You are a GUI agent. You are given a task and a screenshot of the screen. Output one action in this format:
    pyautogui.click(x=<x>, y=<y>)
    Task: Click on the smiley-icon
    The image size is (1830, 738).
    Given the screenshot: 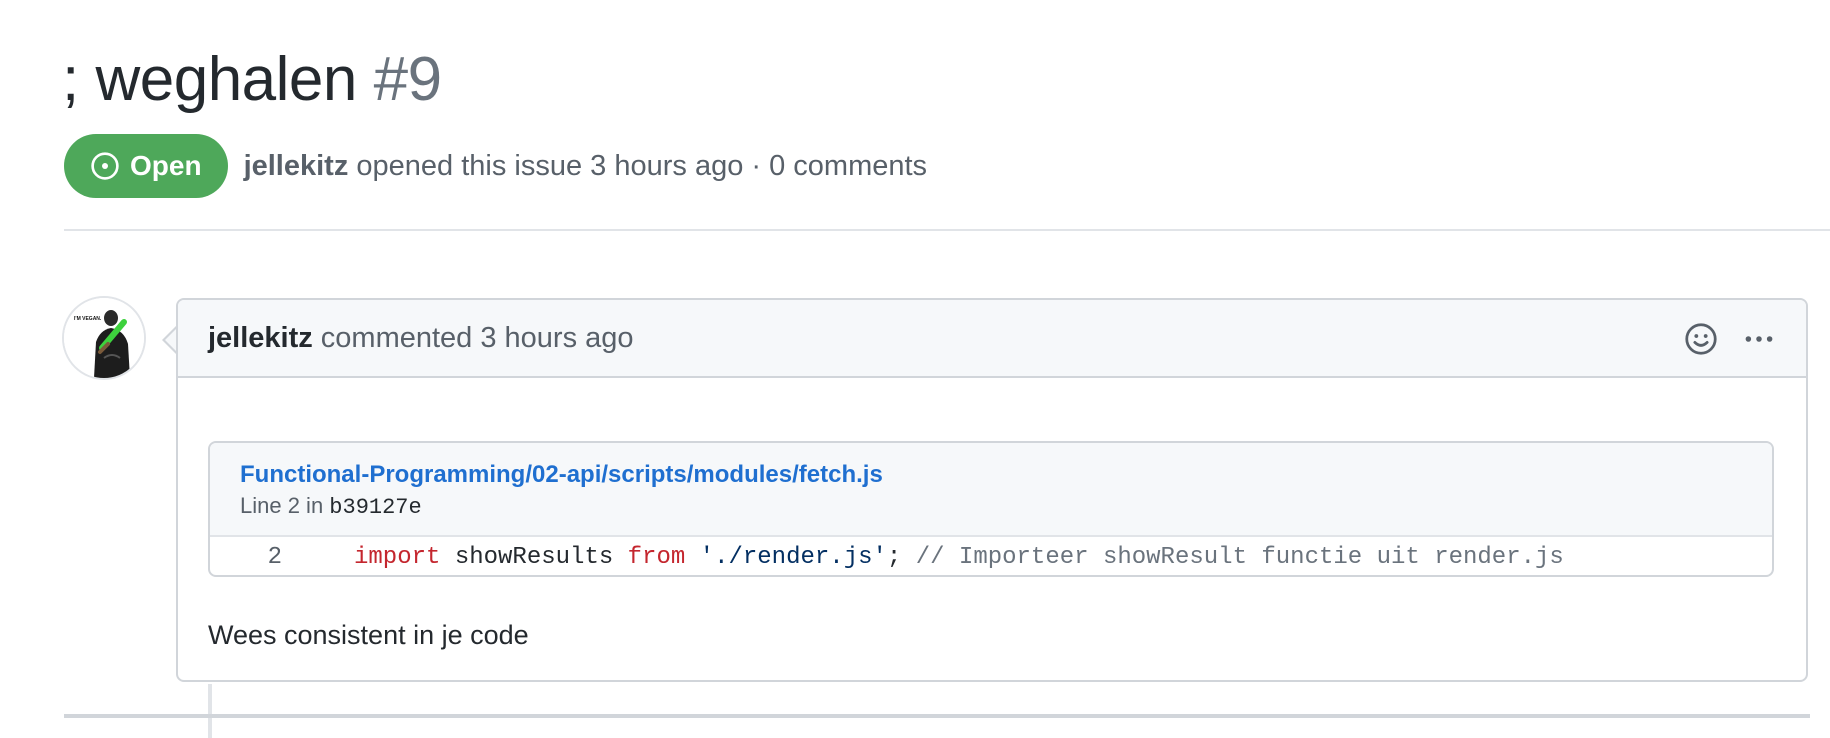 What is the action you would take?
    pyautogui.click(x=1701, y=339)
    